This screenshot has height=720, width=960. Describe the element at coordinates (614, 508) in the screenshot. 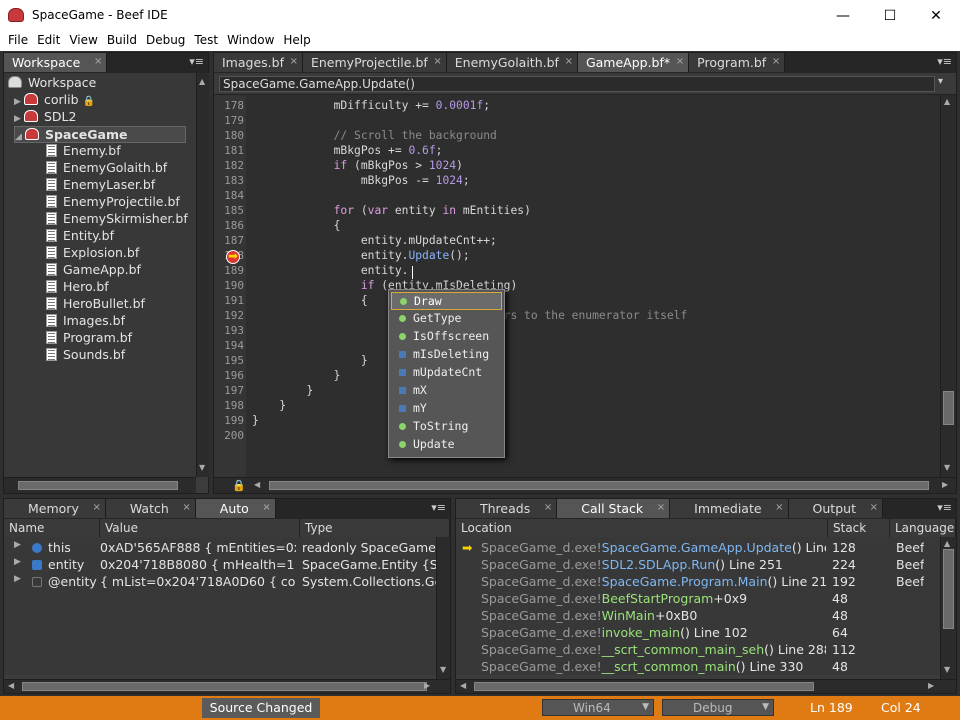

I see `tab-call-stack: Call Stack ×` at that location.